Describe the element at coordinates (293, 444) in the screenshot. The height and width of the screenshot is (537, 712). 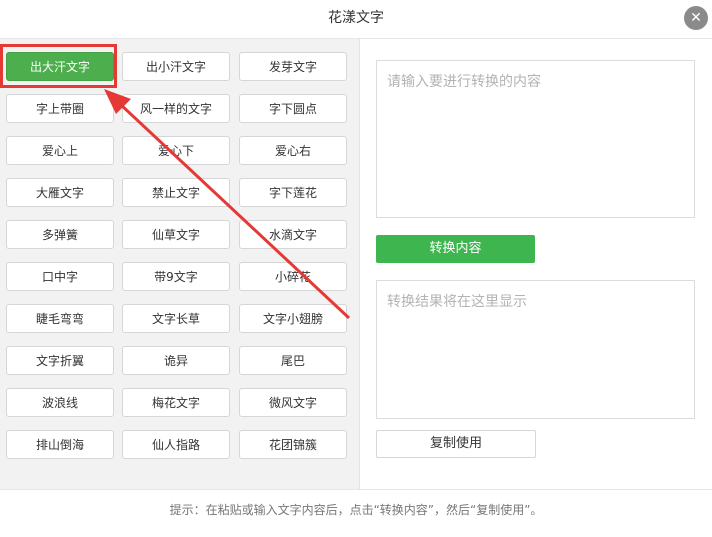
I see `style-button: 花团锦簇` at that location.